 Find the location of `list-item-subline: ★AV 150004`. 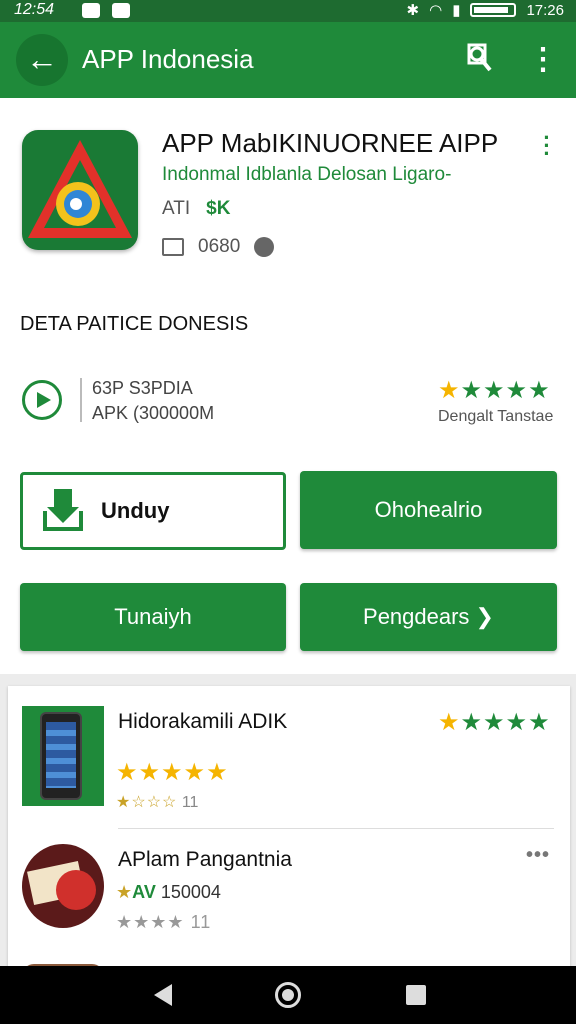

list-item-subline: ★AV 150004 is located at coordinates (168, 892).